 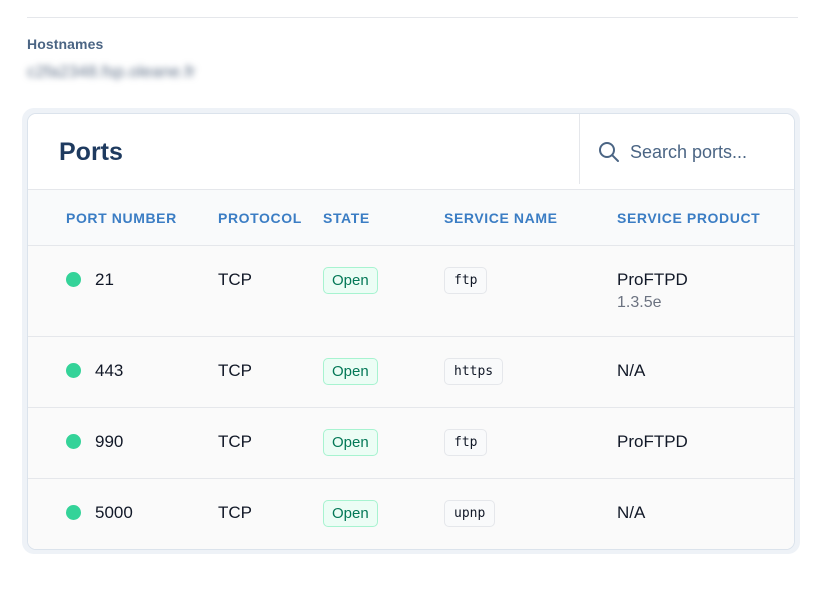 What do you see at coordinates (91, 152) in the screenshot?
I see `ports-title: Ports` at bounding box center [91, 152].